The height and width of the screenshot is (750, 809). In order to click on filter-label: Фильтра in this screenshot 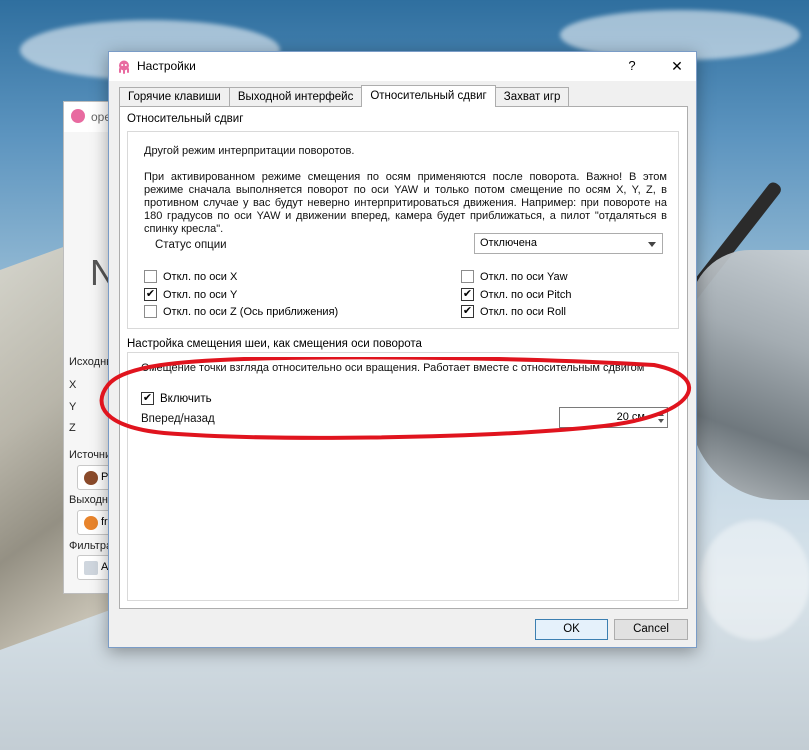, I will do `click(90, 546)`.